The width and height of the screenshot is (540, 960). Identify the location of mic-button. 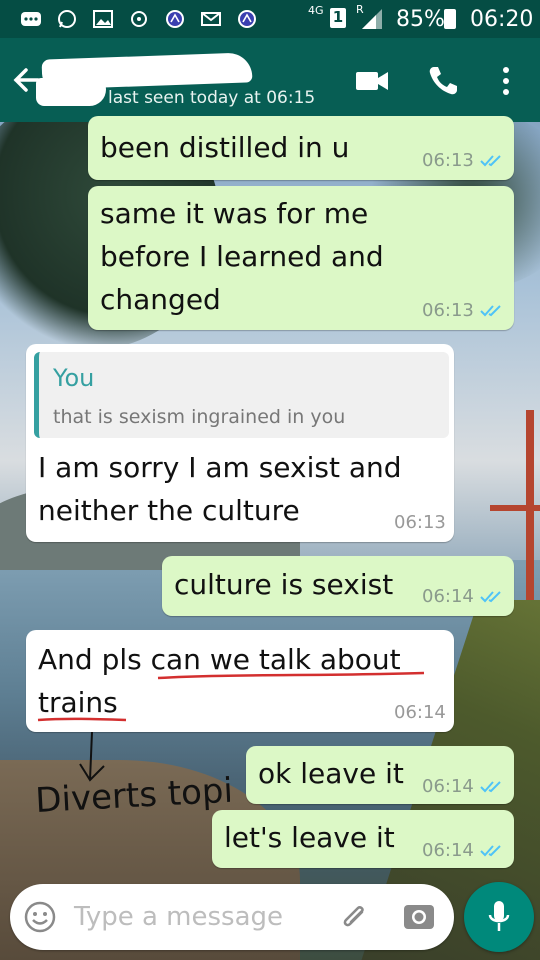
(499, 917).